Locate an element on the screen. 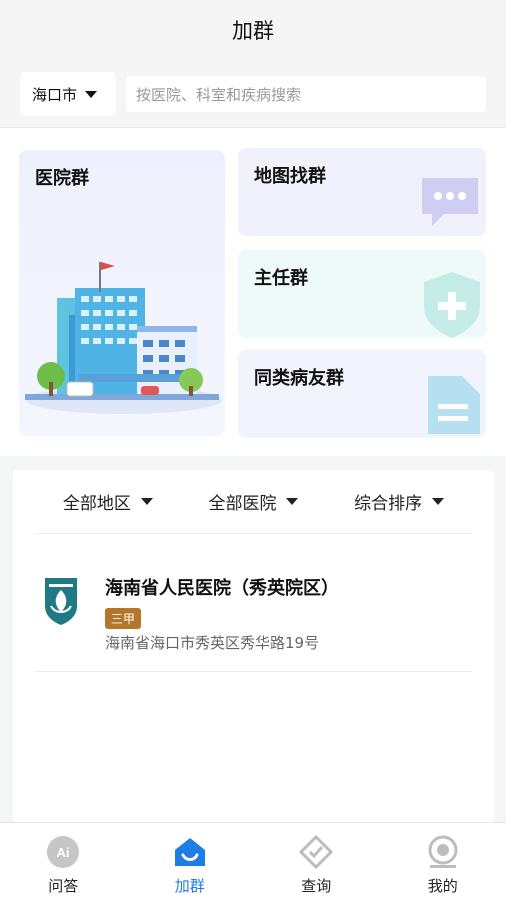 This screenshot has height=900, width=506. city-selector: 海口市 is located at coordinates (68, 94).